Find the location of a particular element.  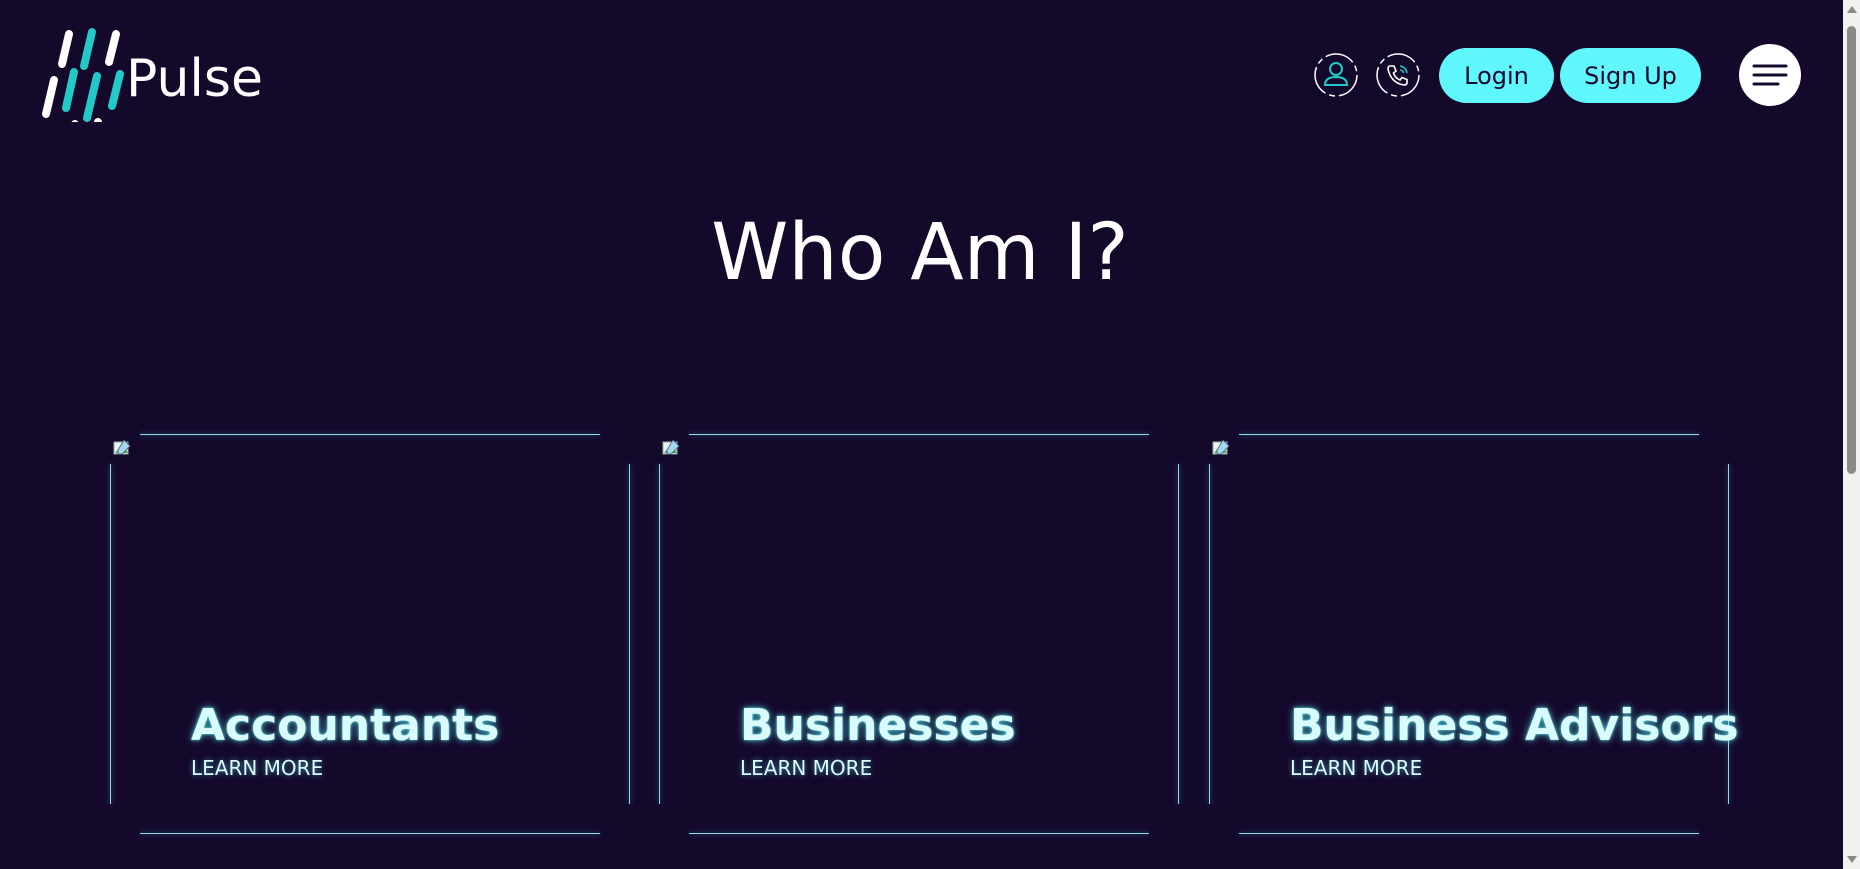

hamburger-menu-icon is located at coordinates (1770, 75).